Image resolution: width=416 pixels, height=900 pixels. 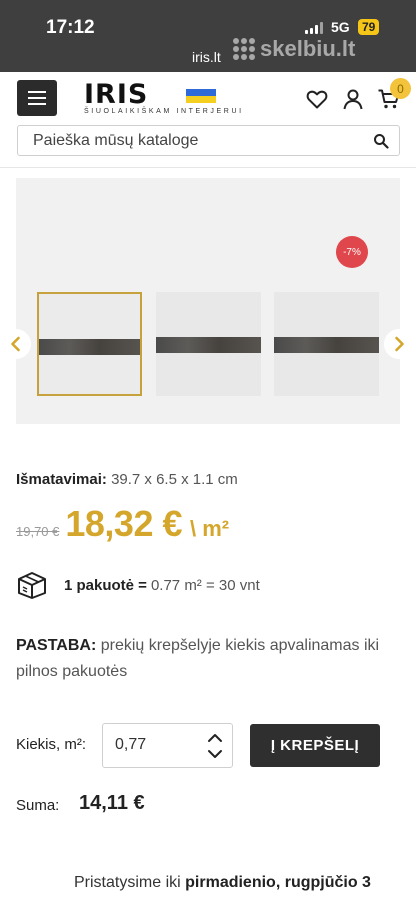 I want to click on price-unit: \ m², so click(x=210, y=528).